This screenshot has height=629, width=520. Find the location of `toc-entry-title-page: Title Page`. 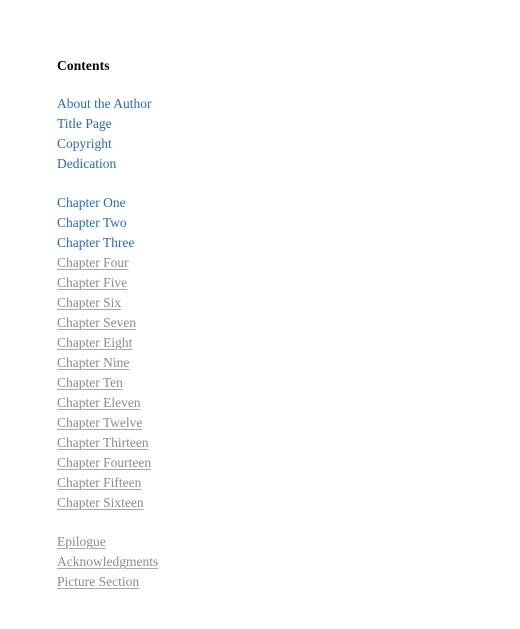

toc-entry-title-page: Title Page is located at coordinates (84, 124).